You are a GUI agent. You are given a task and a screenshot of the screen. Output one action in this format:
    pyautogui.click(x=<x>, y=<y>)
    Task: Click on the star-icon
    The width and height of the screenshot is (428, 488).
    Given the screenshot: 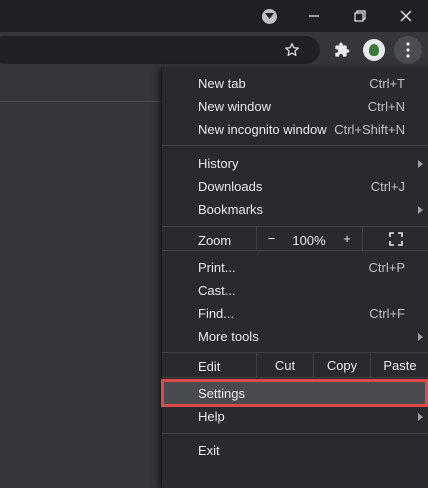 What is the action you would take?
    pyautogui.click(x=292, y=49)
    